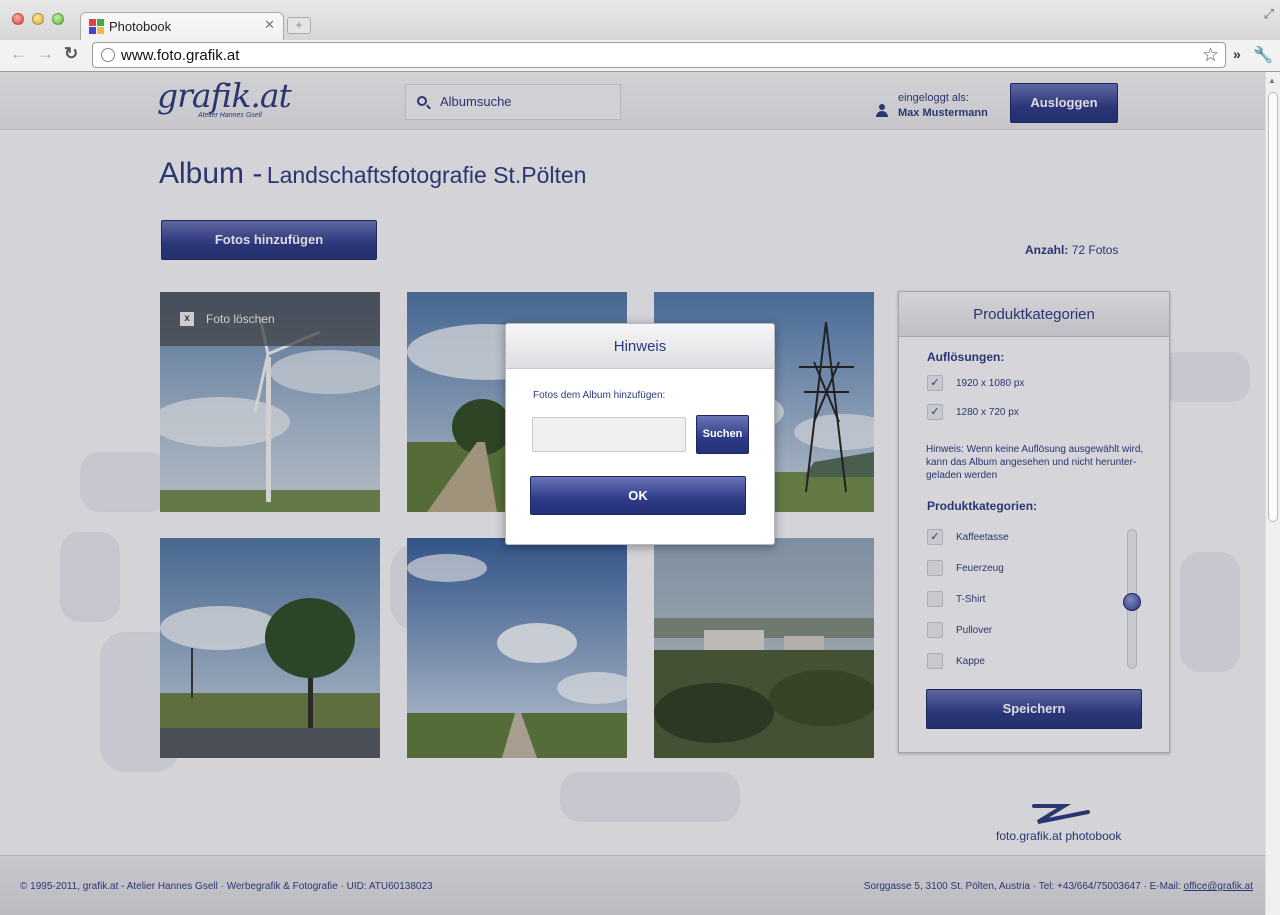 The image size is (1280, 915). I want to click on close-window-button, so click(18, 19).